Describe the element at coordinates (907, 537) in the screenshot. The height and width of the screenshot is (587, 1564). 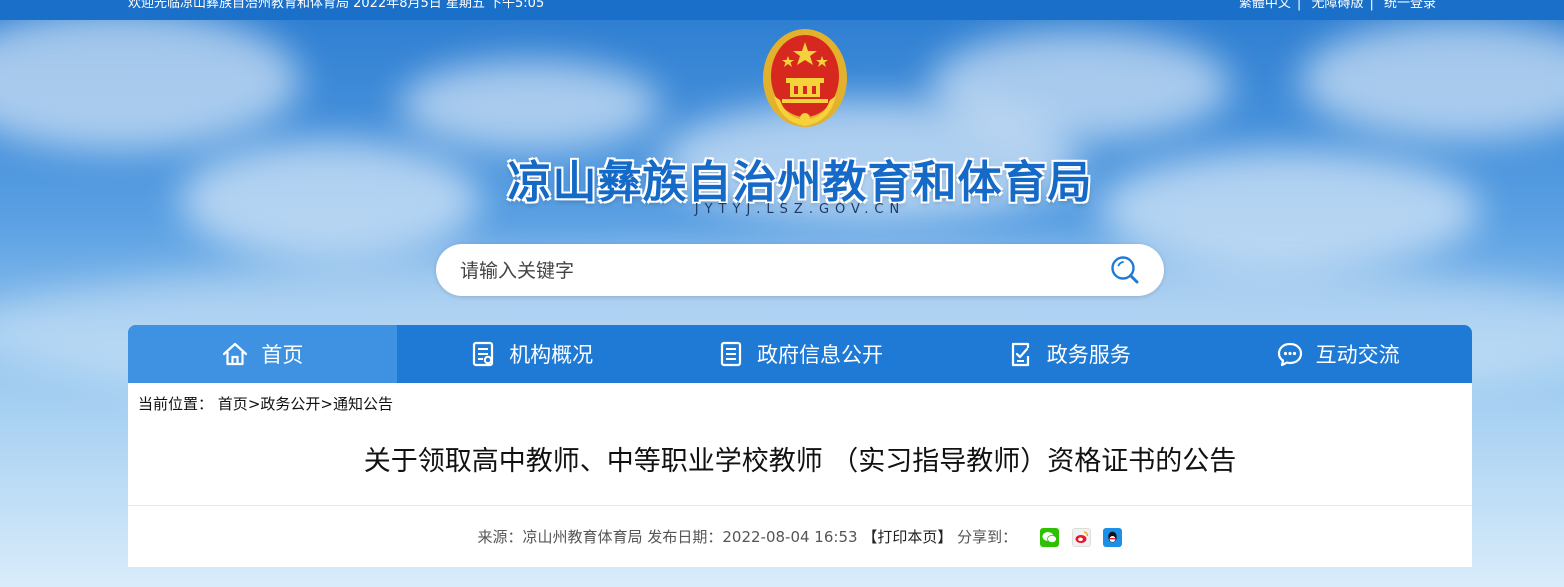
I see `print-page-link: 【打印本页】` at that location.